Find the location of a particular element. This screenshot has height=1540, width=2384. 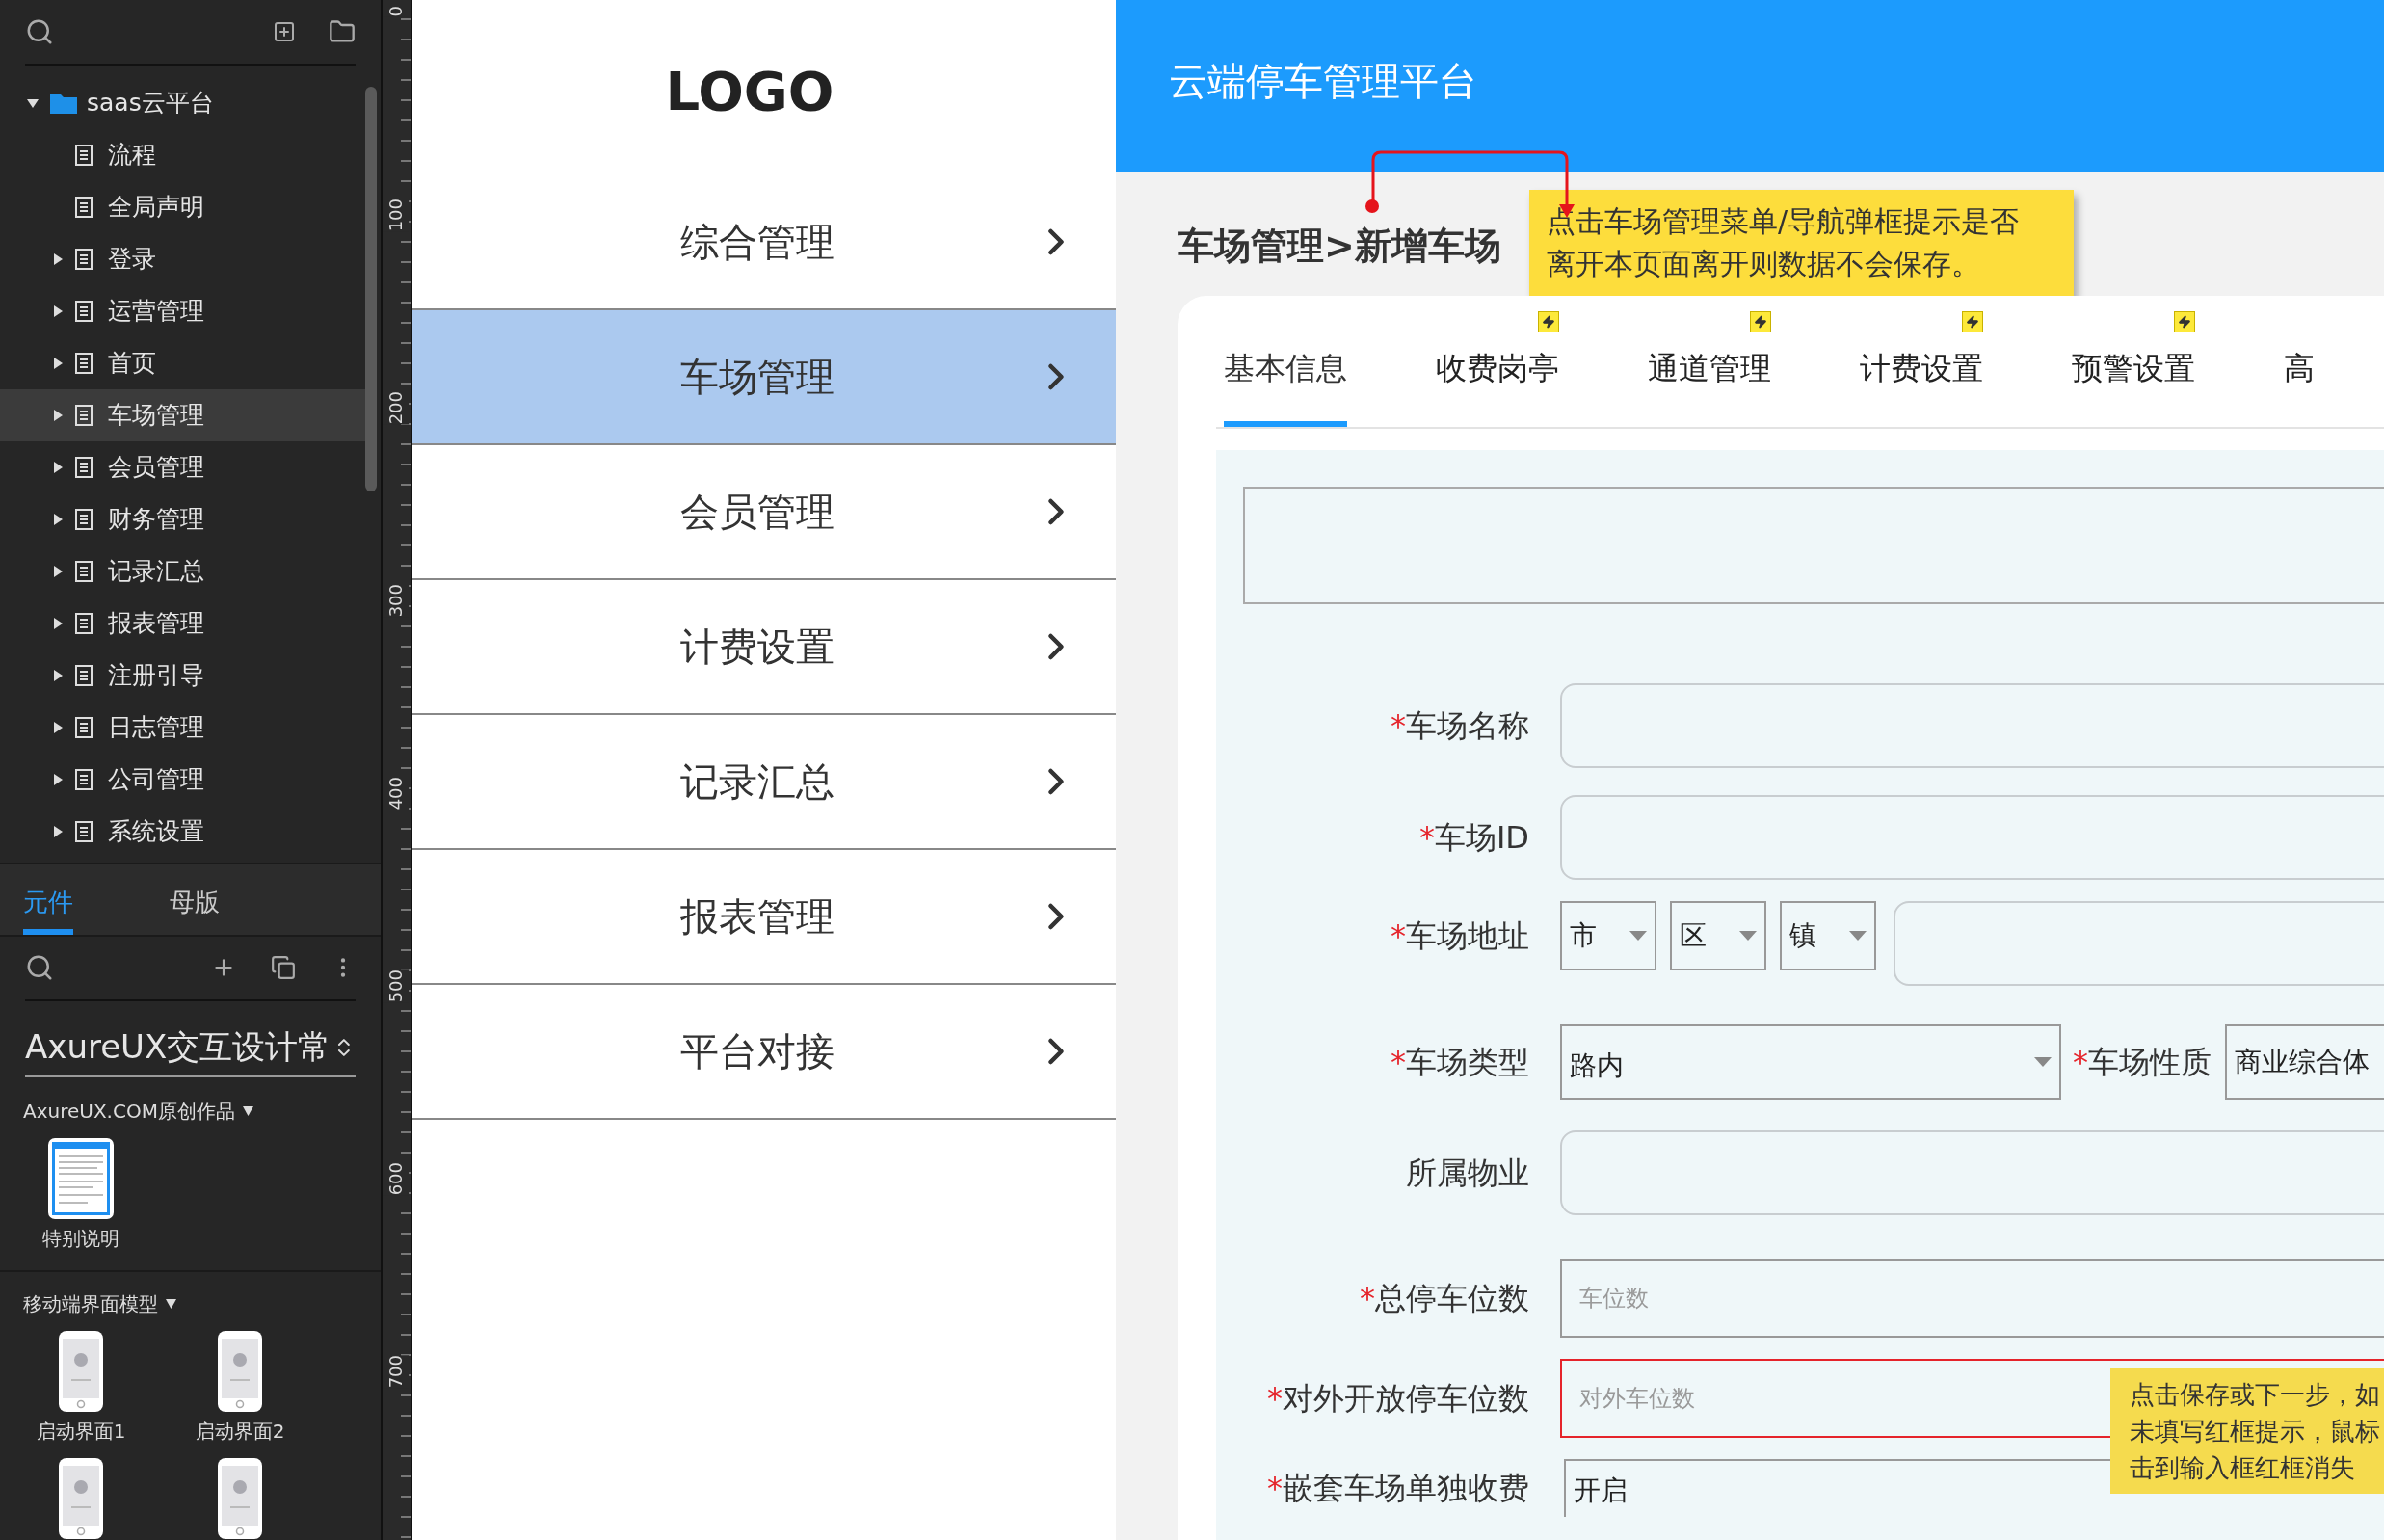

library-tab: 母版 is located at coordinates (195, 909).